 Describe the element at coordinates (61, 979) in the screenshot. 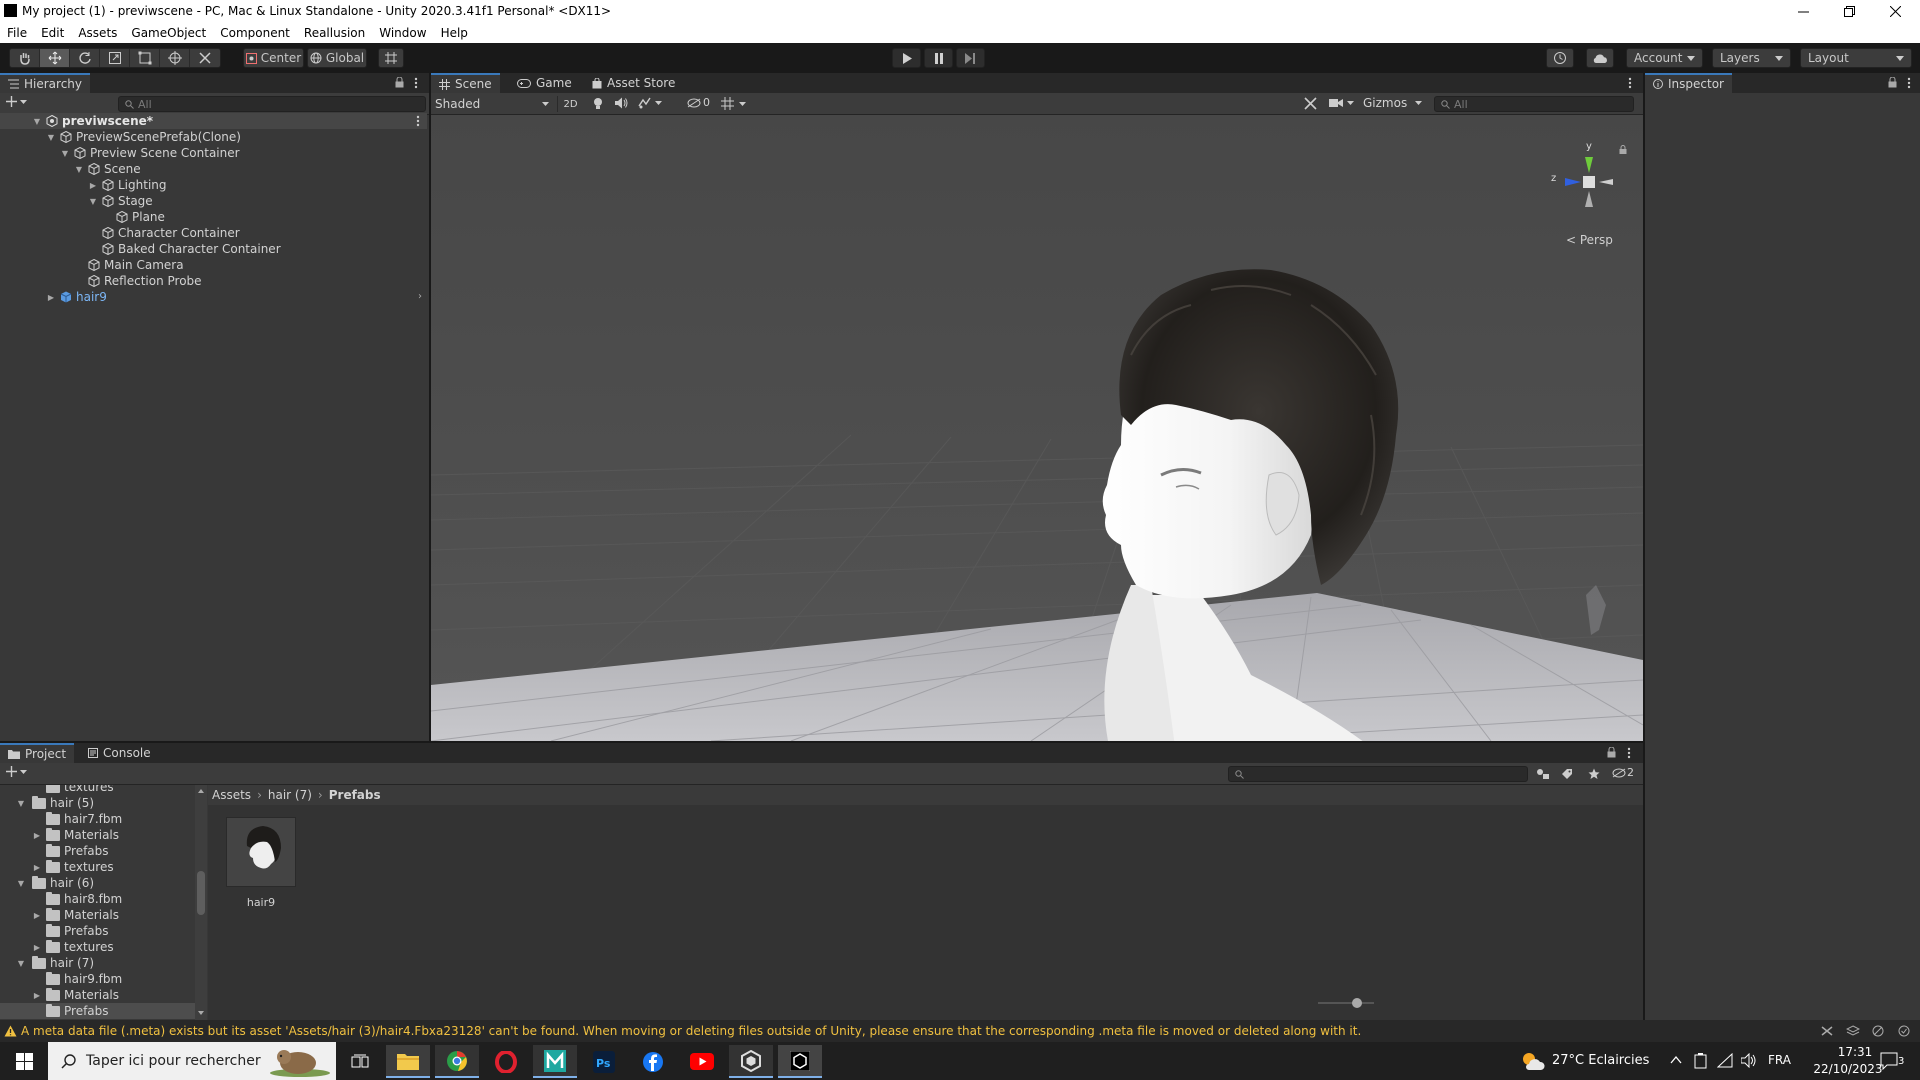

I see `tree-item: hair9.fbm` at that location.